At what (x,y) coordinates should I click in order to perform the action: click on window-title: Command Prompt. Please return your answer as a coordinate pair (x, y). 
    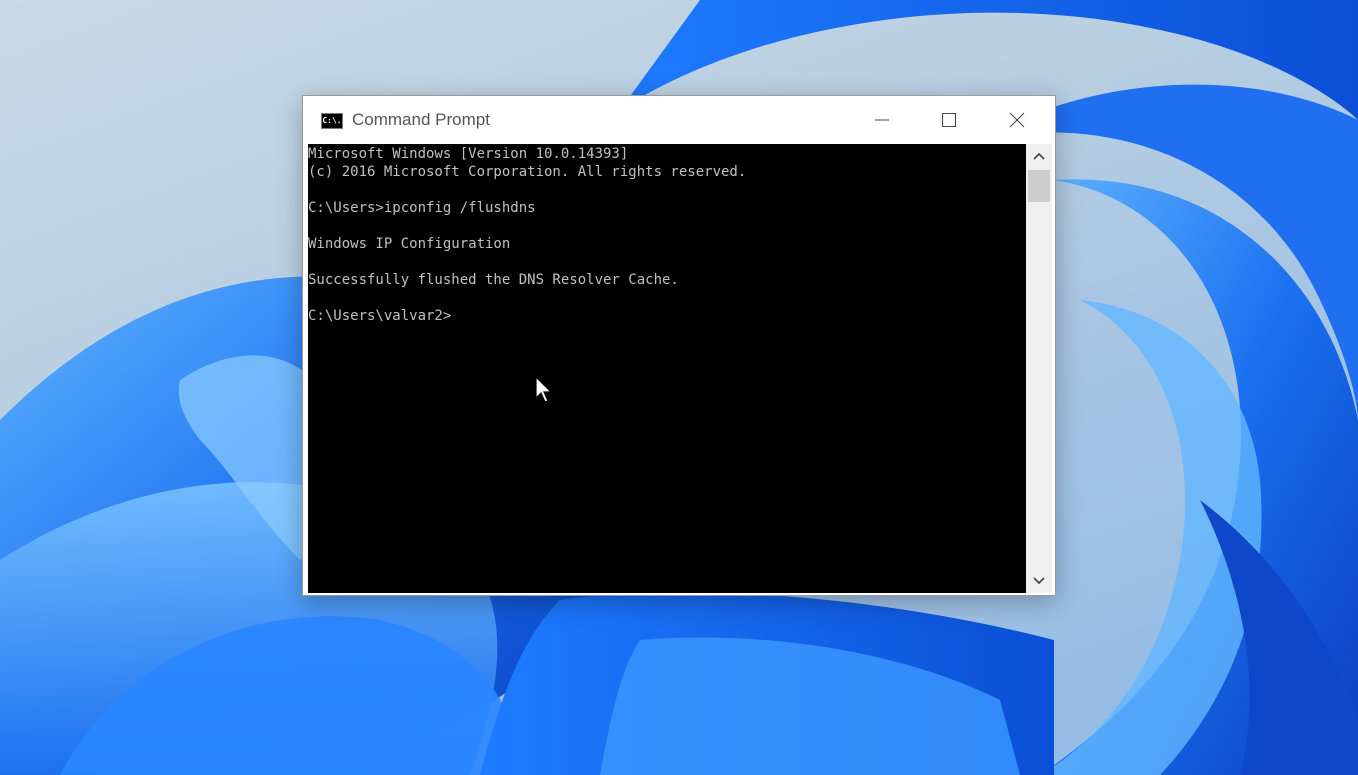
    Looking at the image, I should click on (421, 119).